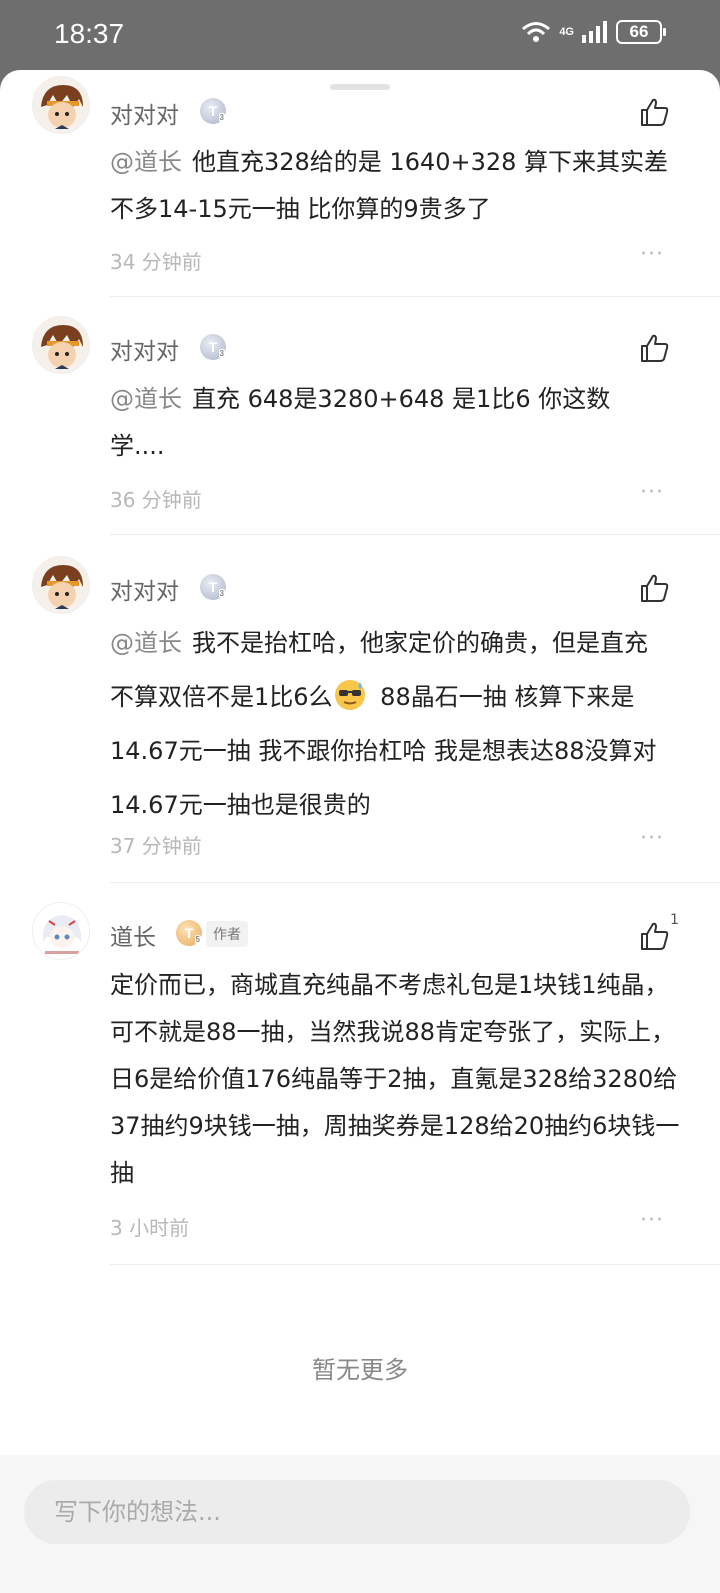 The image size is (720, 1593). I want to click on comment-time: 37 分钟前, so click(156, 846).